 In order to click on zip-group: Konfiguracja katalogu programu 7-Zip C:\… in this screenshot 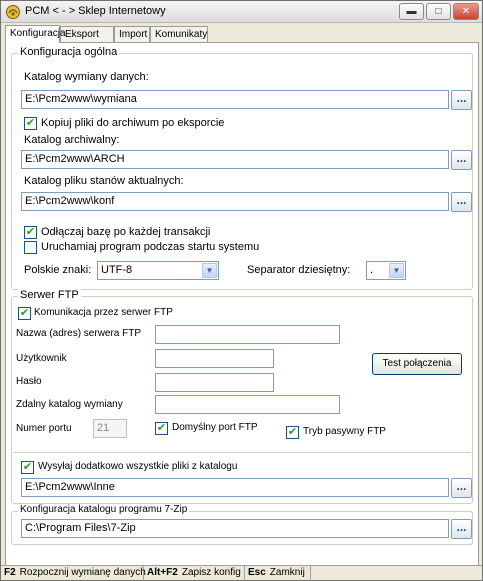, I will do `click(242, 524)`.